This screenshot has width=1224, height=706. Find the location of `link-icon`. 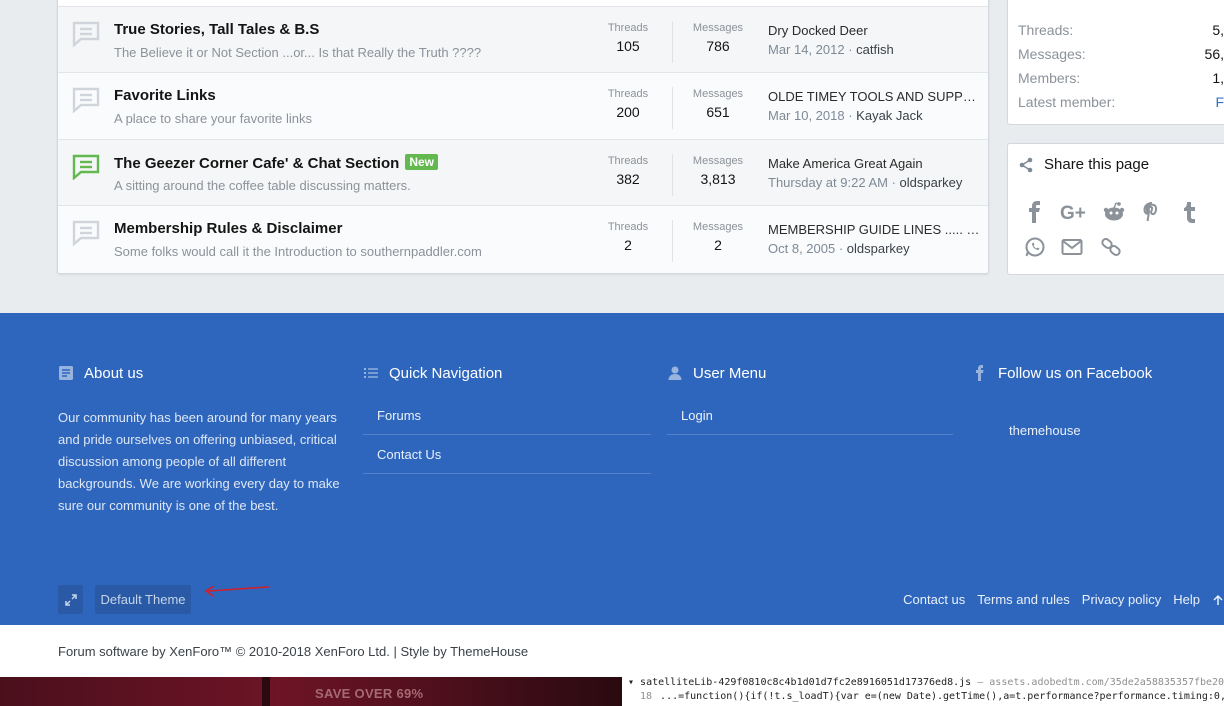

link-icon is located at coordinates (1111, 247).